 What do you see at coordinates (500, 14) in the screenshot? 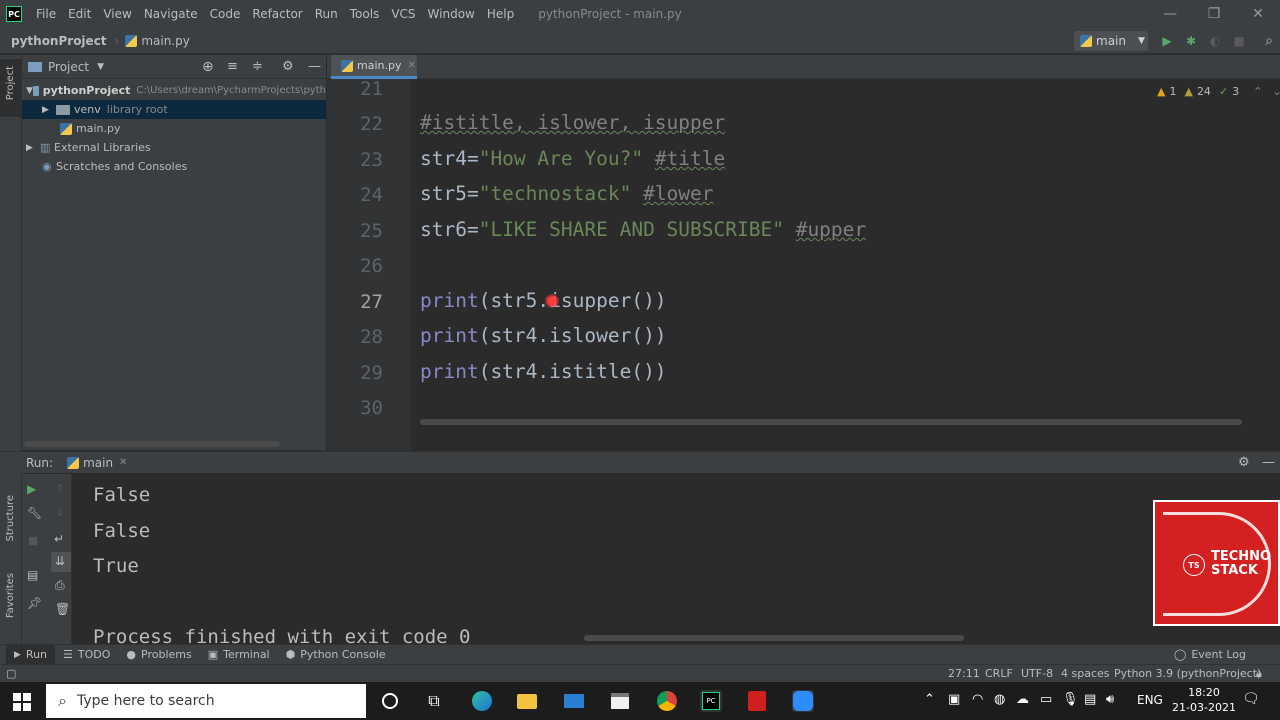
I see `menu-help: Help` at bounding box center [500, 14].